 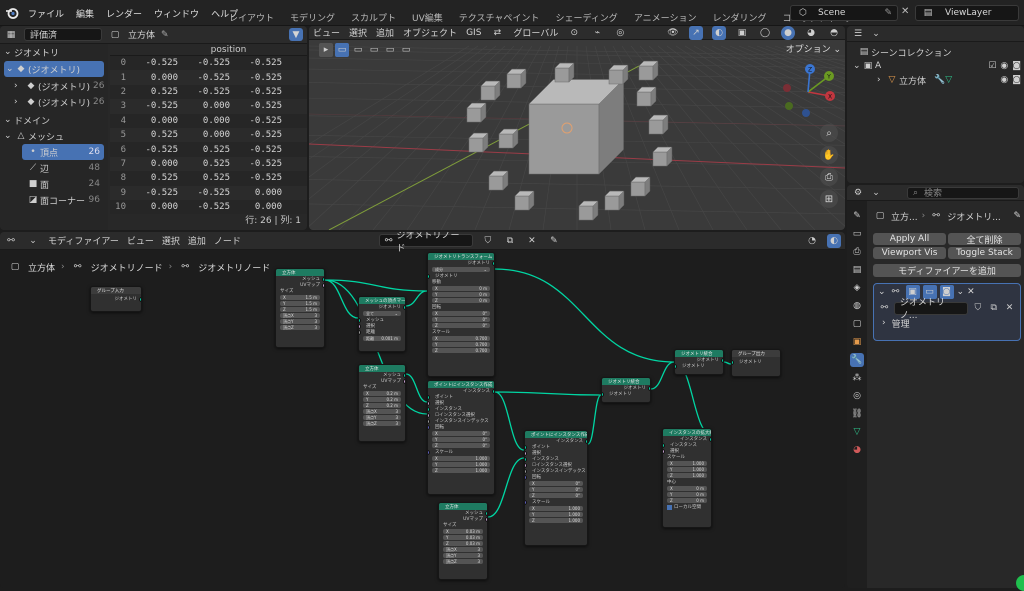 I want to click on pivot-icon: ⊙, so click(x=574, y=33).